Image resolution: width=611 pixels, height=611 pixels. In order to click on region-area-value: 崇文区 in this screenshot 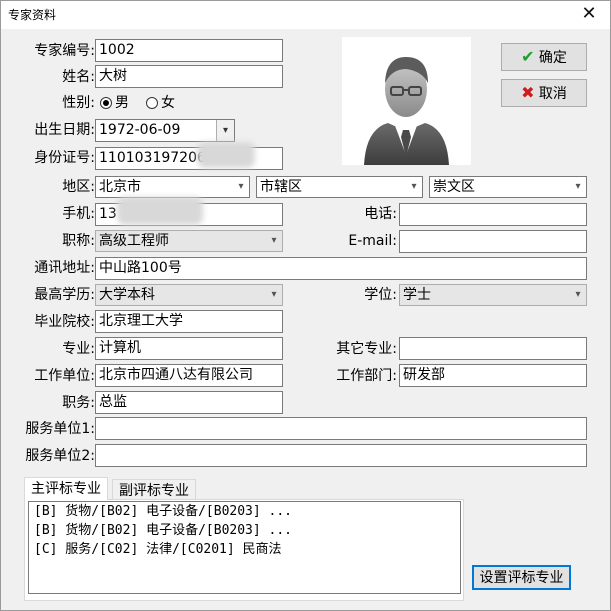, I will do `click(454, 187)`.